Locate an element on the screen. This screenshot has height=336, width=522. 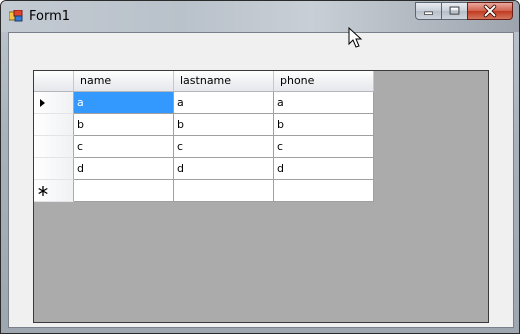
app-icon is located at coordinates (16, 16).